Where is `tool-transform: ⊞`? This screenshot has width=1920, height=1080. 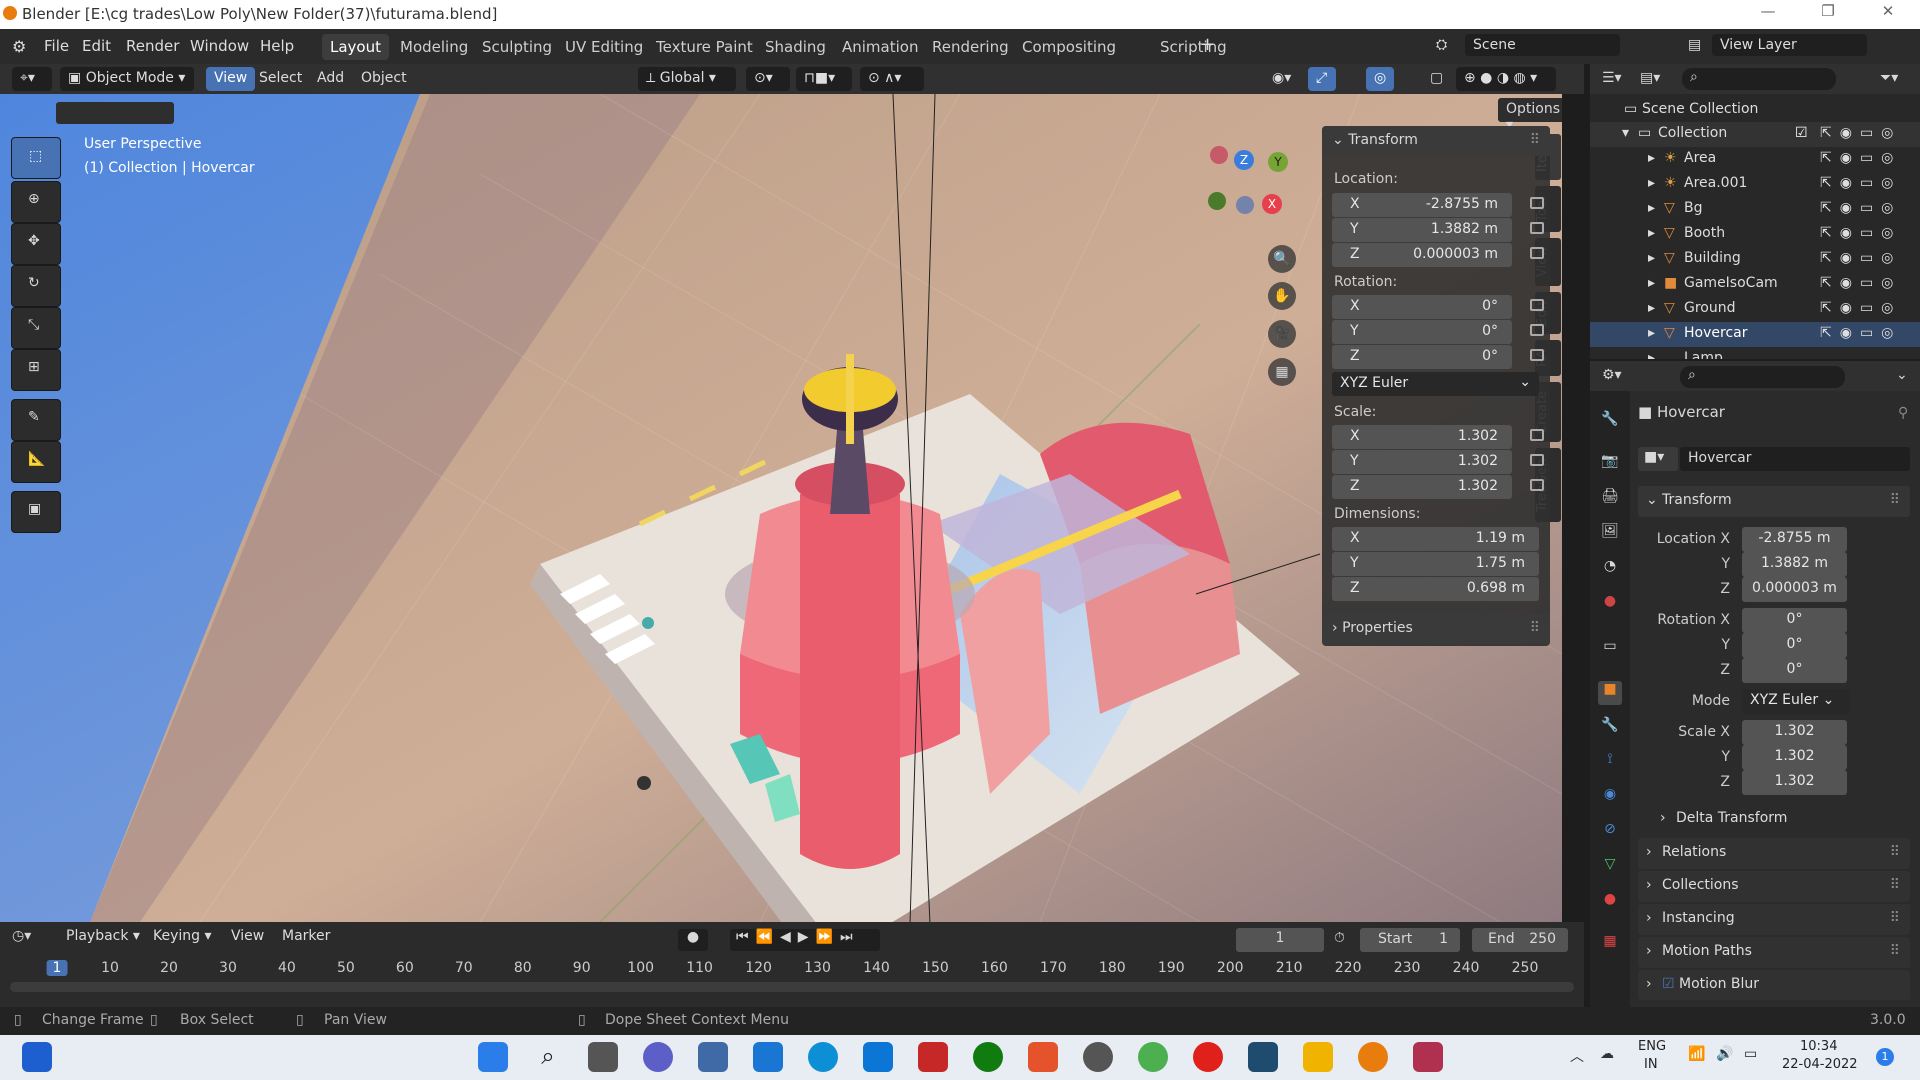
tool-transform: ⊞ is located at coordinates (36, 370).